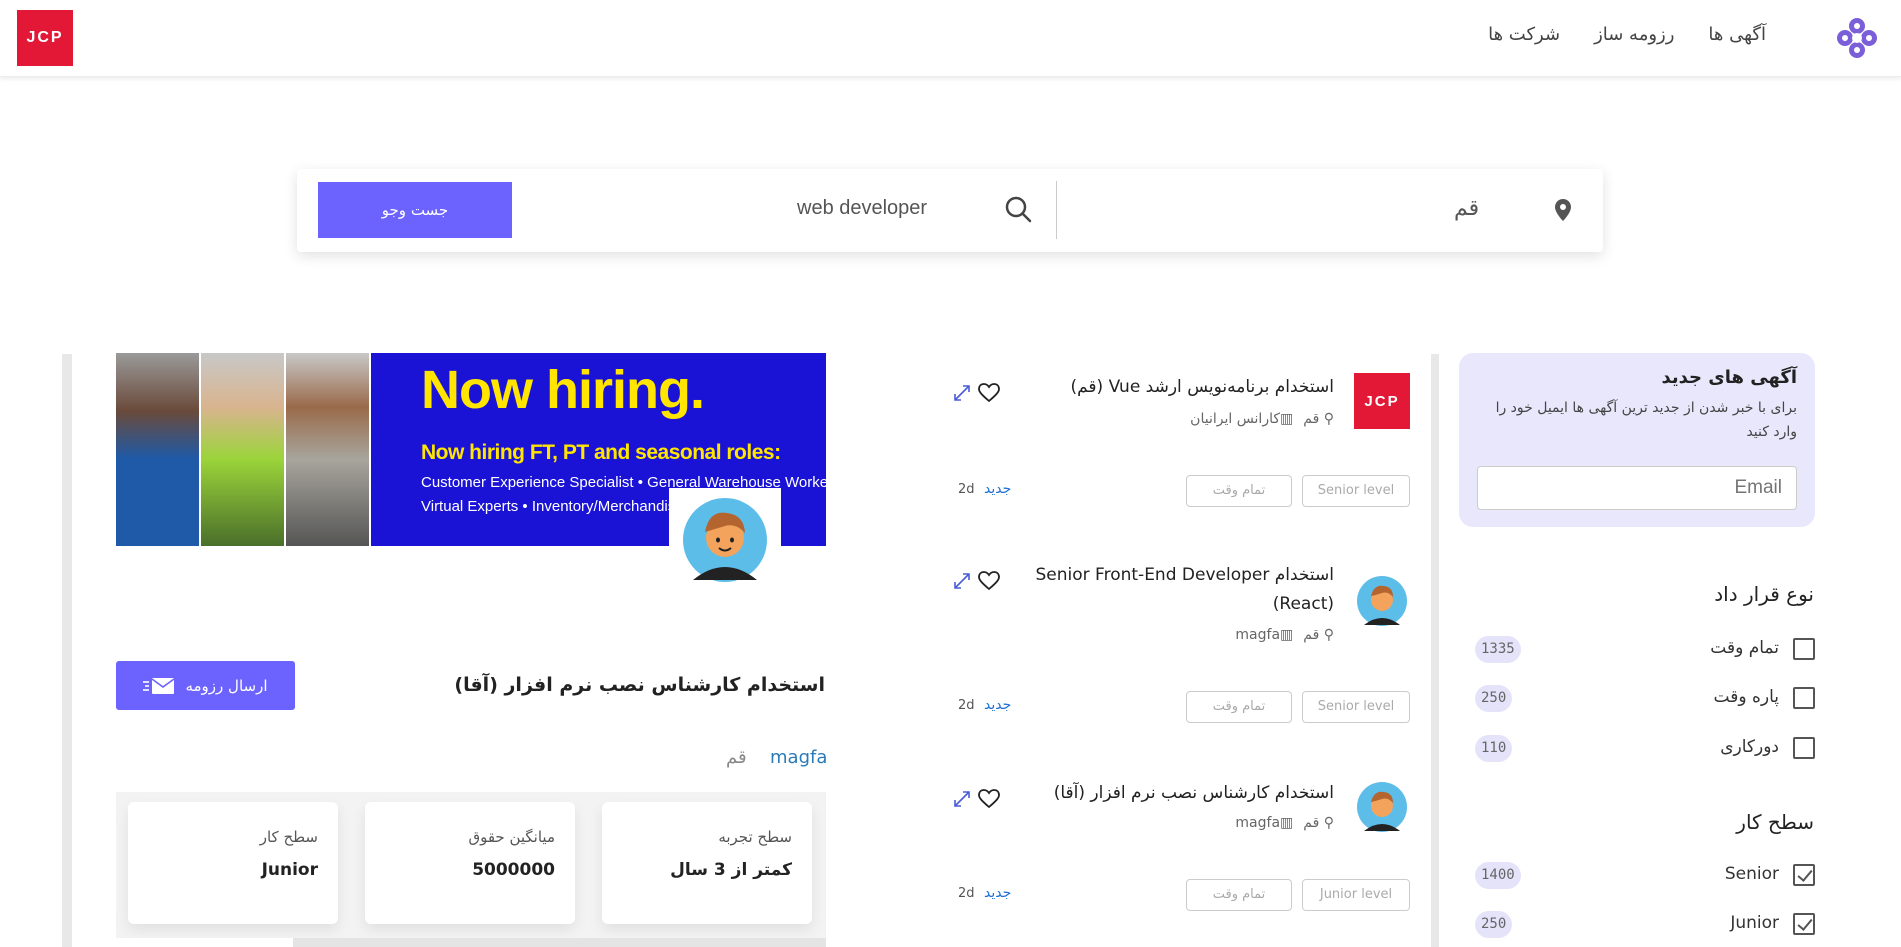 The width and height of the screenshot is (1901, 947). What do you see at coordinates (67, 650) in the screenshot?
I see `panel-scroll-track` at bounding box center [67, 650].